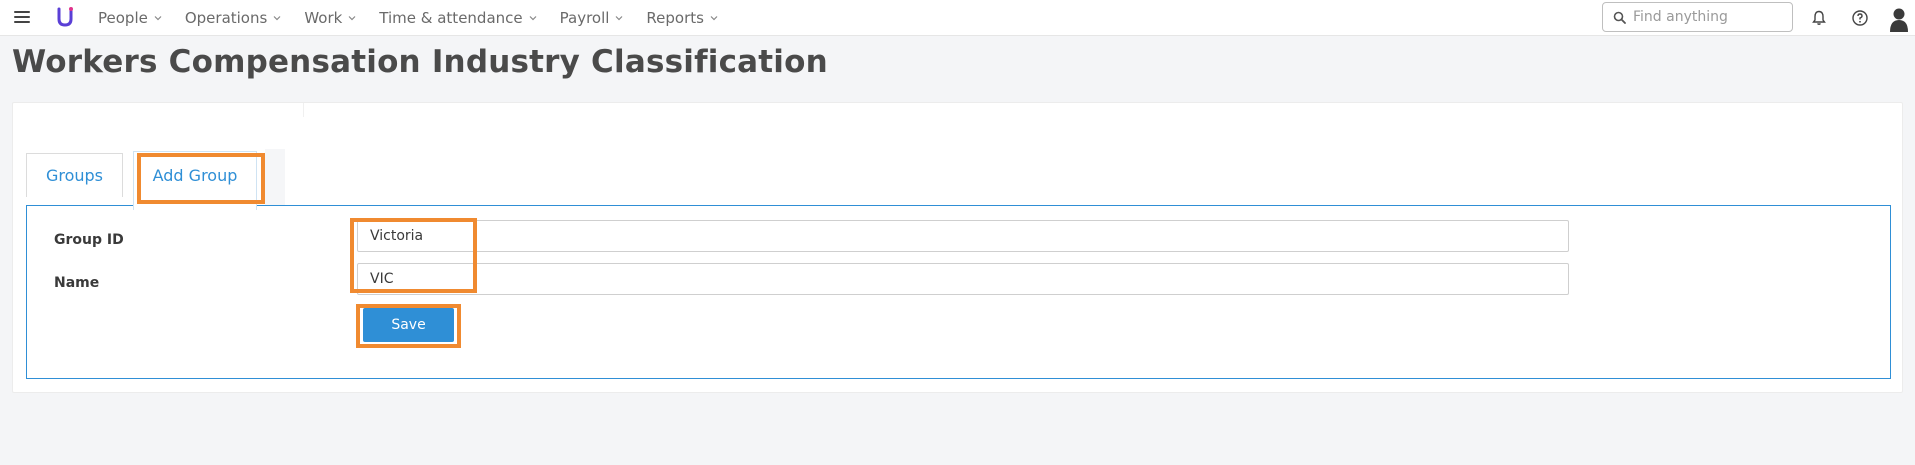 Image resolution: width=1915 pixels, height=465 pixels. I want to click on tab-groups: Groups, so click(74, 175).